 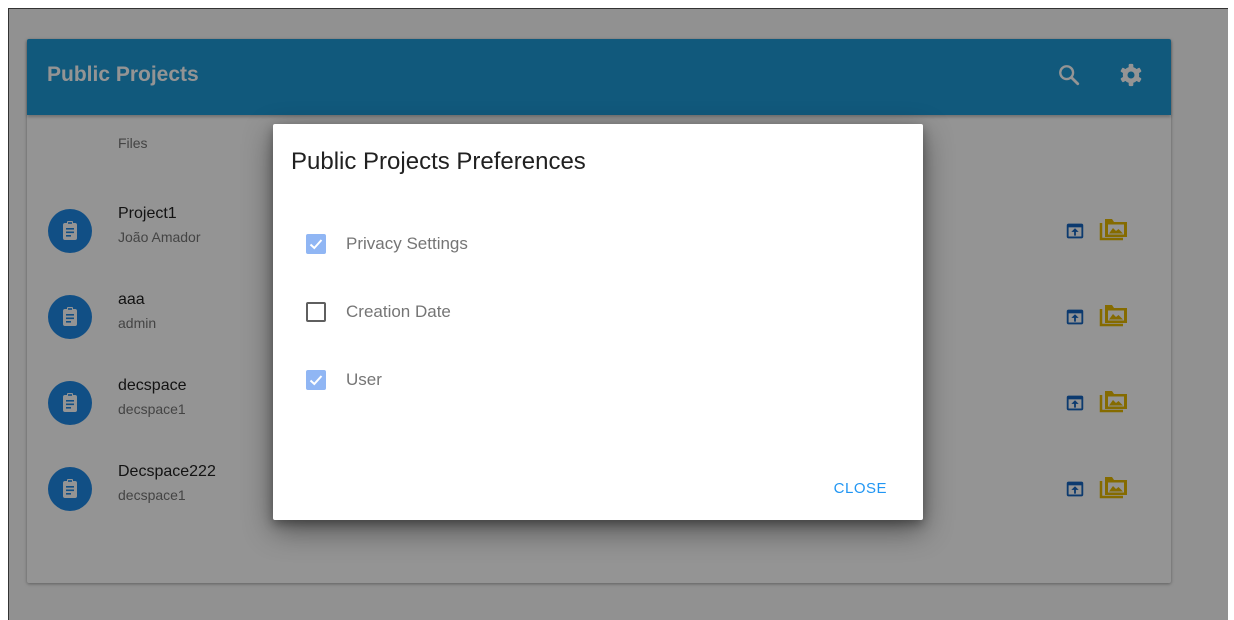 What do you see at coordinates (398, 311) in the screenshot?
I see `option-label: Creation Date` at bounding box center [398, 311].